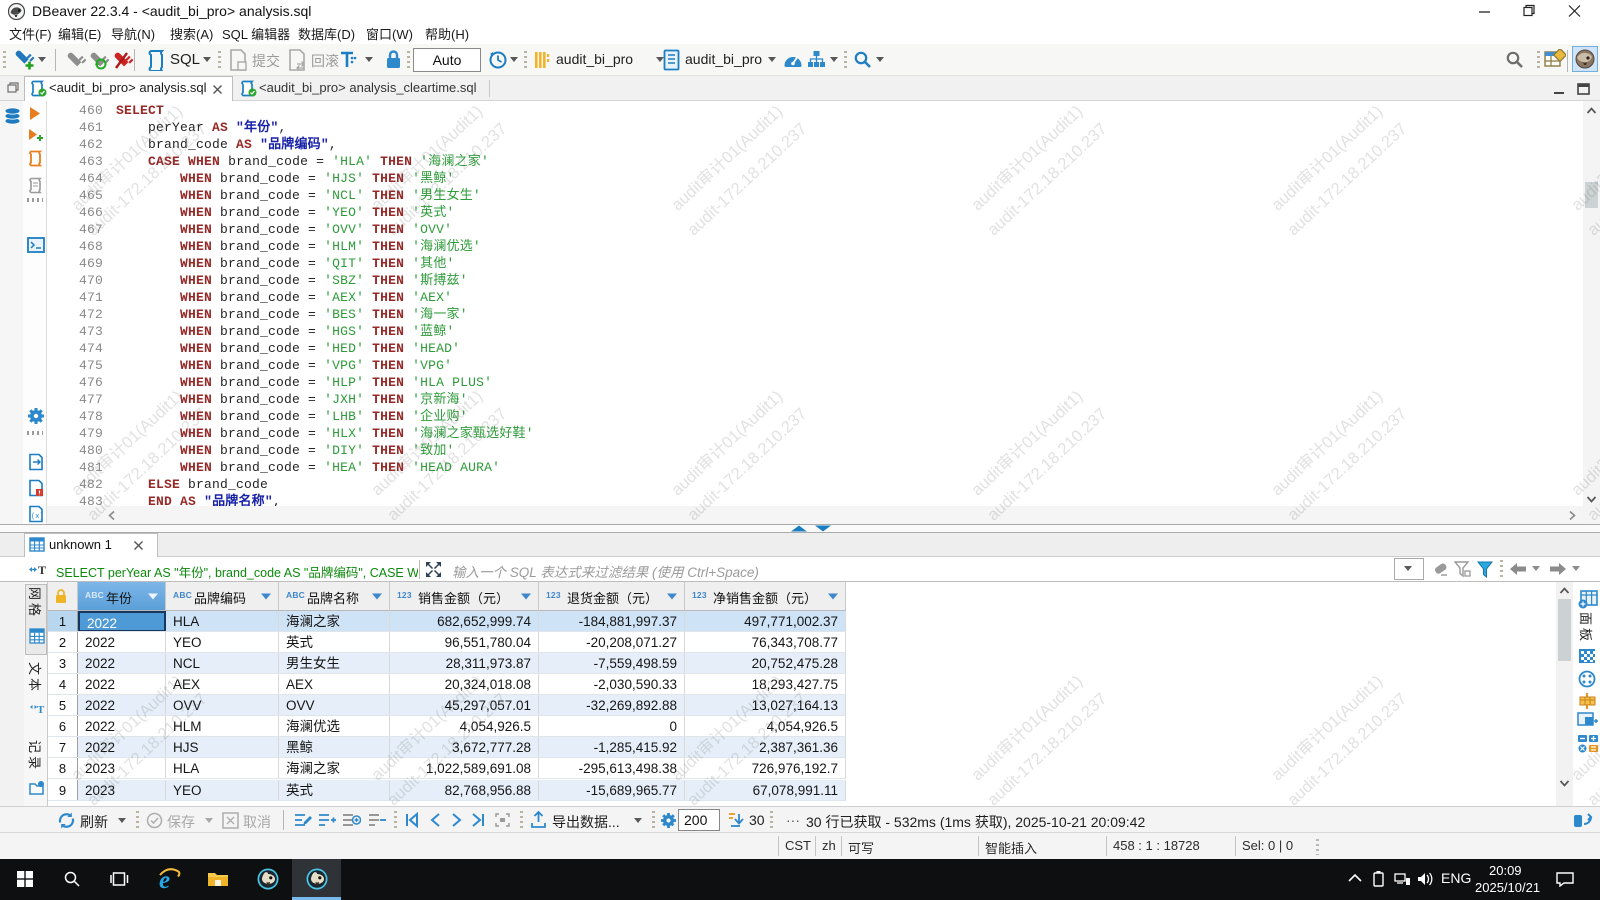  What do you see at coordinates (37, 517) in the screenshot?
I see `svg-text: (x)` at bounding box center [37, 517].